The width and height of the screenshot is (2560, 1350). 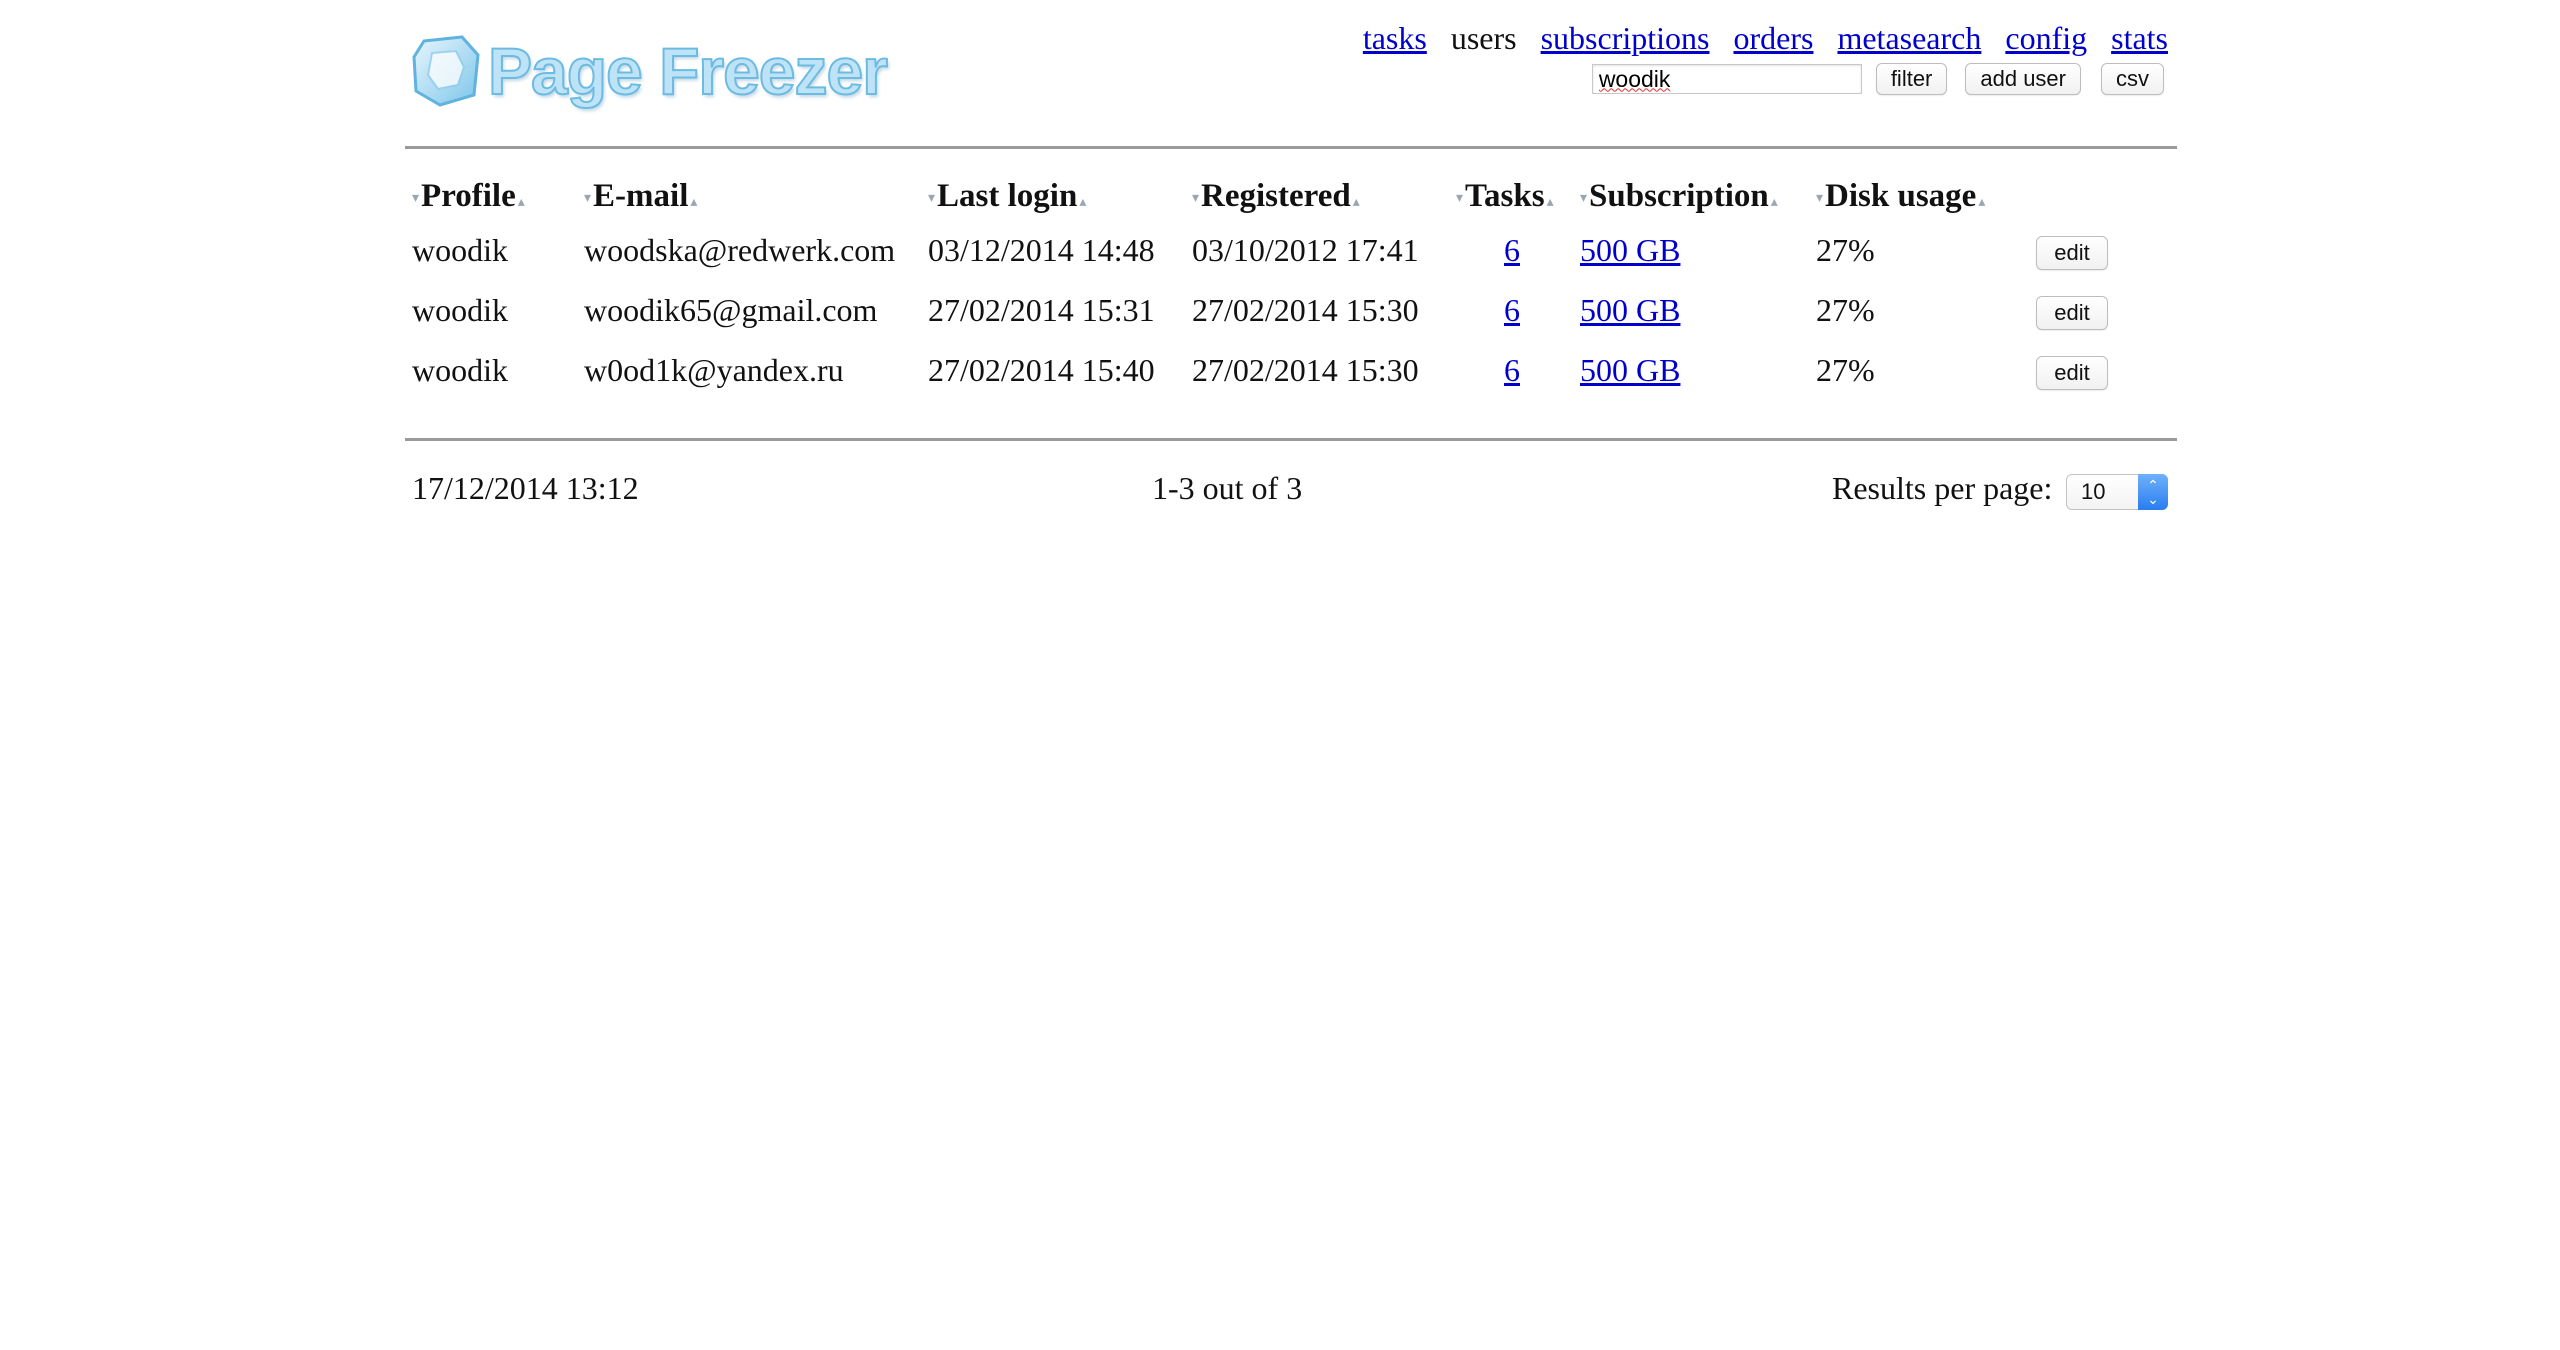 I want to click on column-header-registered: ▾ Registered ▴, so click(x=1276, y=196).